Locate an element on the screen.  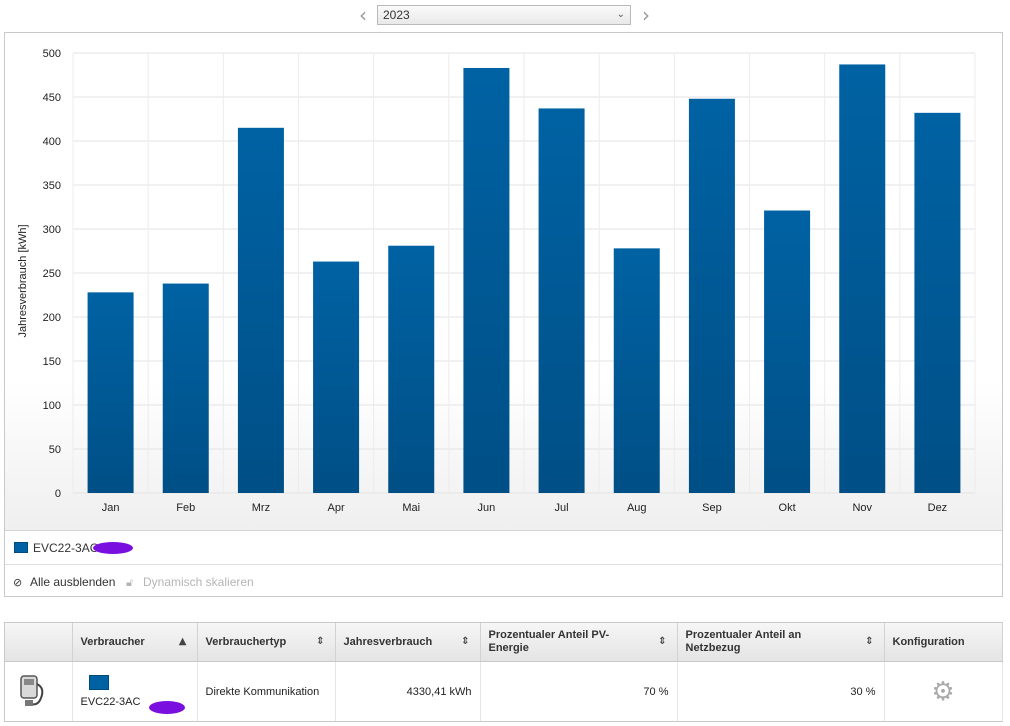
bar-dez is located at coordinates (937, 302).